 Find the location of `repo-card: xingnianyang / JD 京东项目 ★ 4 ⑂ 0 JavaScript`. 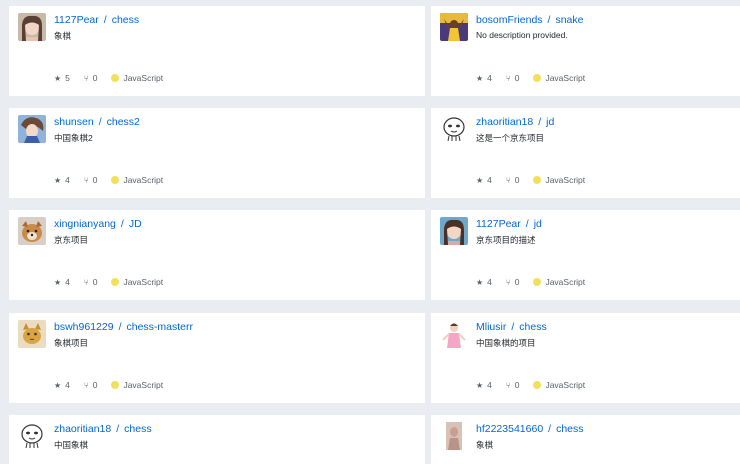

repo-card: xingnianyang / JD 京东项目 ★ 4 ⑂ 0 JavaScript is located at coordinates (217, 255).